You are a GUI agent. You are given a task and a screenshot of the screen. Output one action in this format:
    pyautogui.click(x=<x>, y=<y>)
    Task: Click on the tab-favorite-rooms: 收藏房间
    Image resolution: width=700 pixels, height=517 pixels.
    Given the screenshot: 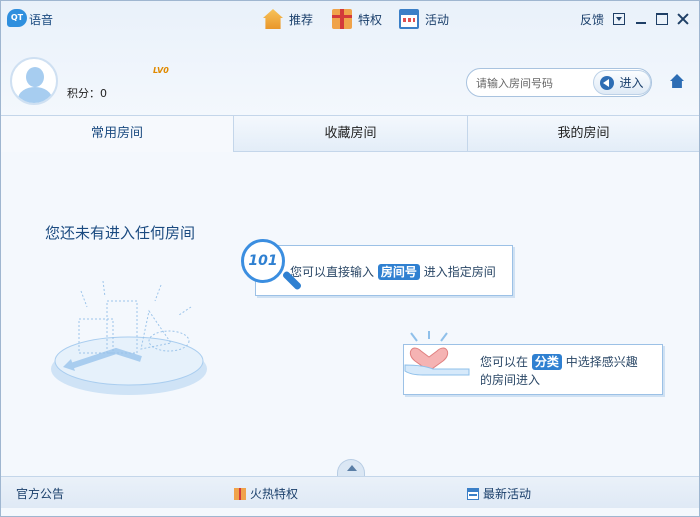 What is the action you would take?
    pyautogui.click(x=351, y=134)
    